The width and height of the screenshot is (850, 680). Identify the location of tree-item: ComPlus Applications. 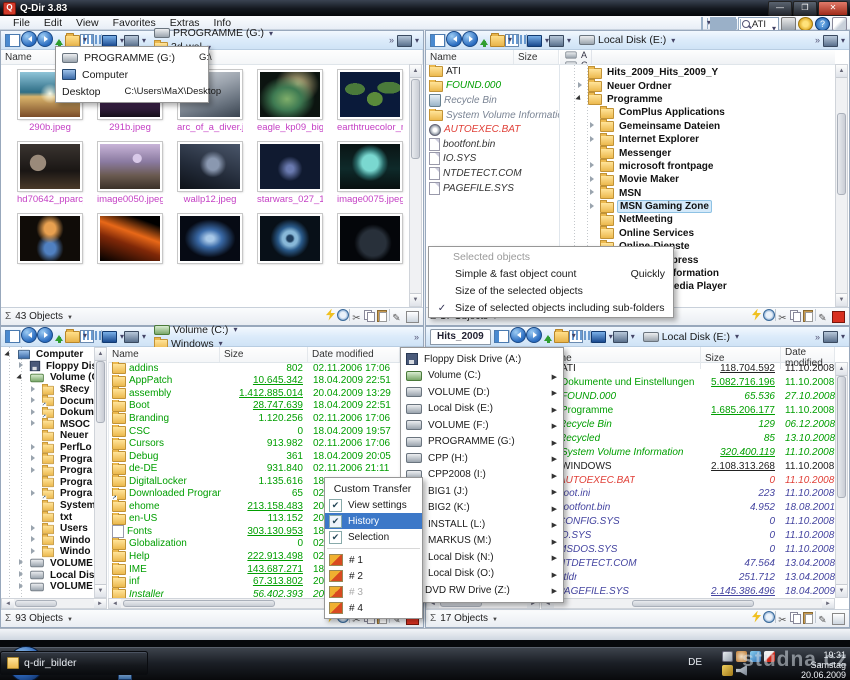
(697, 112).